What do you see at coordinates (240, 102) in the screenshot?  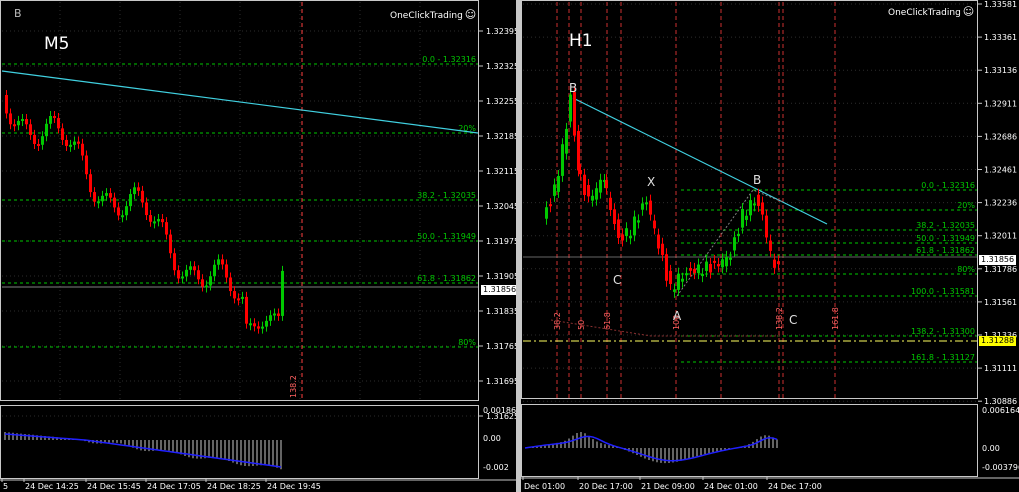 I see `m5-trend-line` at bounding box center [240, 102].